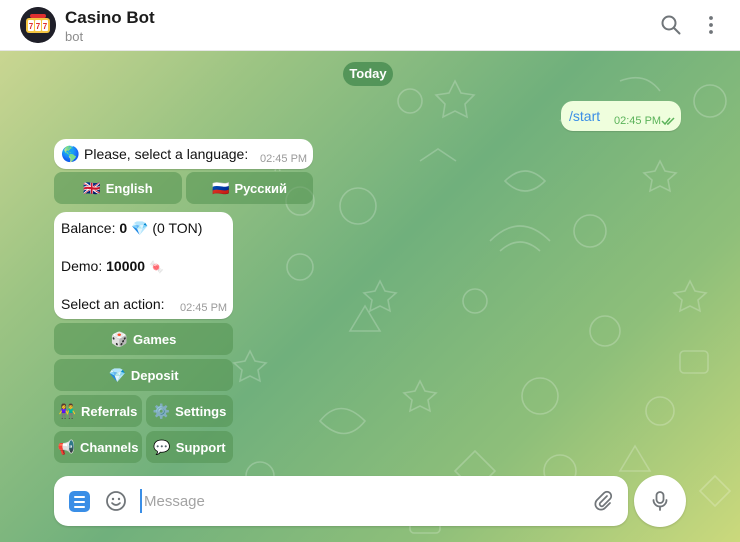 The height and width of the screenshot is (542, 740). What do you see at coordinates (161, 410) in the screenshot?
I see `gear-icon: ⚙️` at bounding box center [161, 410].